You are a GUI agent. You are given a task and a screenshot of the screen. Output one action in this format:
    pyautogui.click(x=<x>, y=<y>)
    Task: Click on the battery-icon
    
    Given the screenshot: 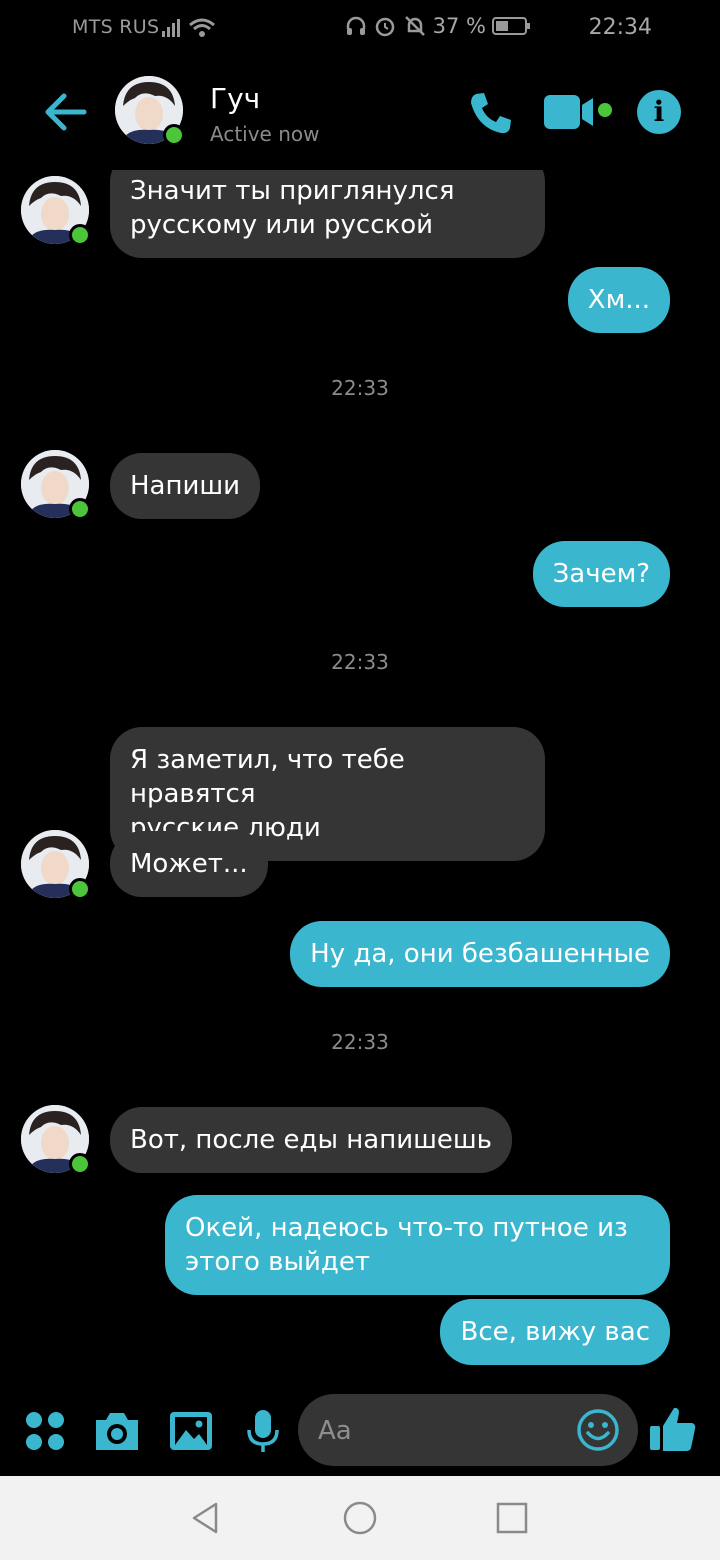 What is the action you would take?
    pyautogui.click(x=511, y=26)
    